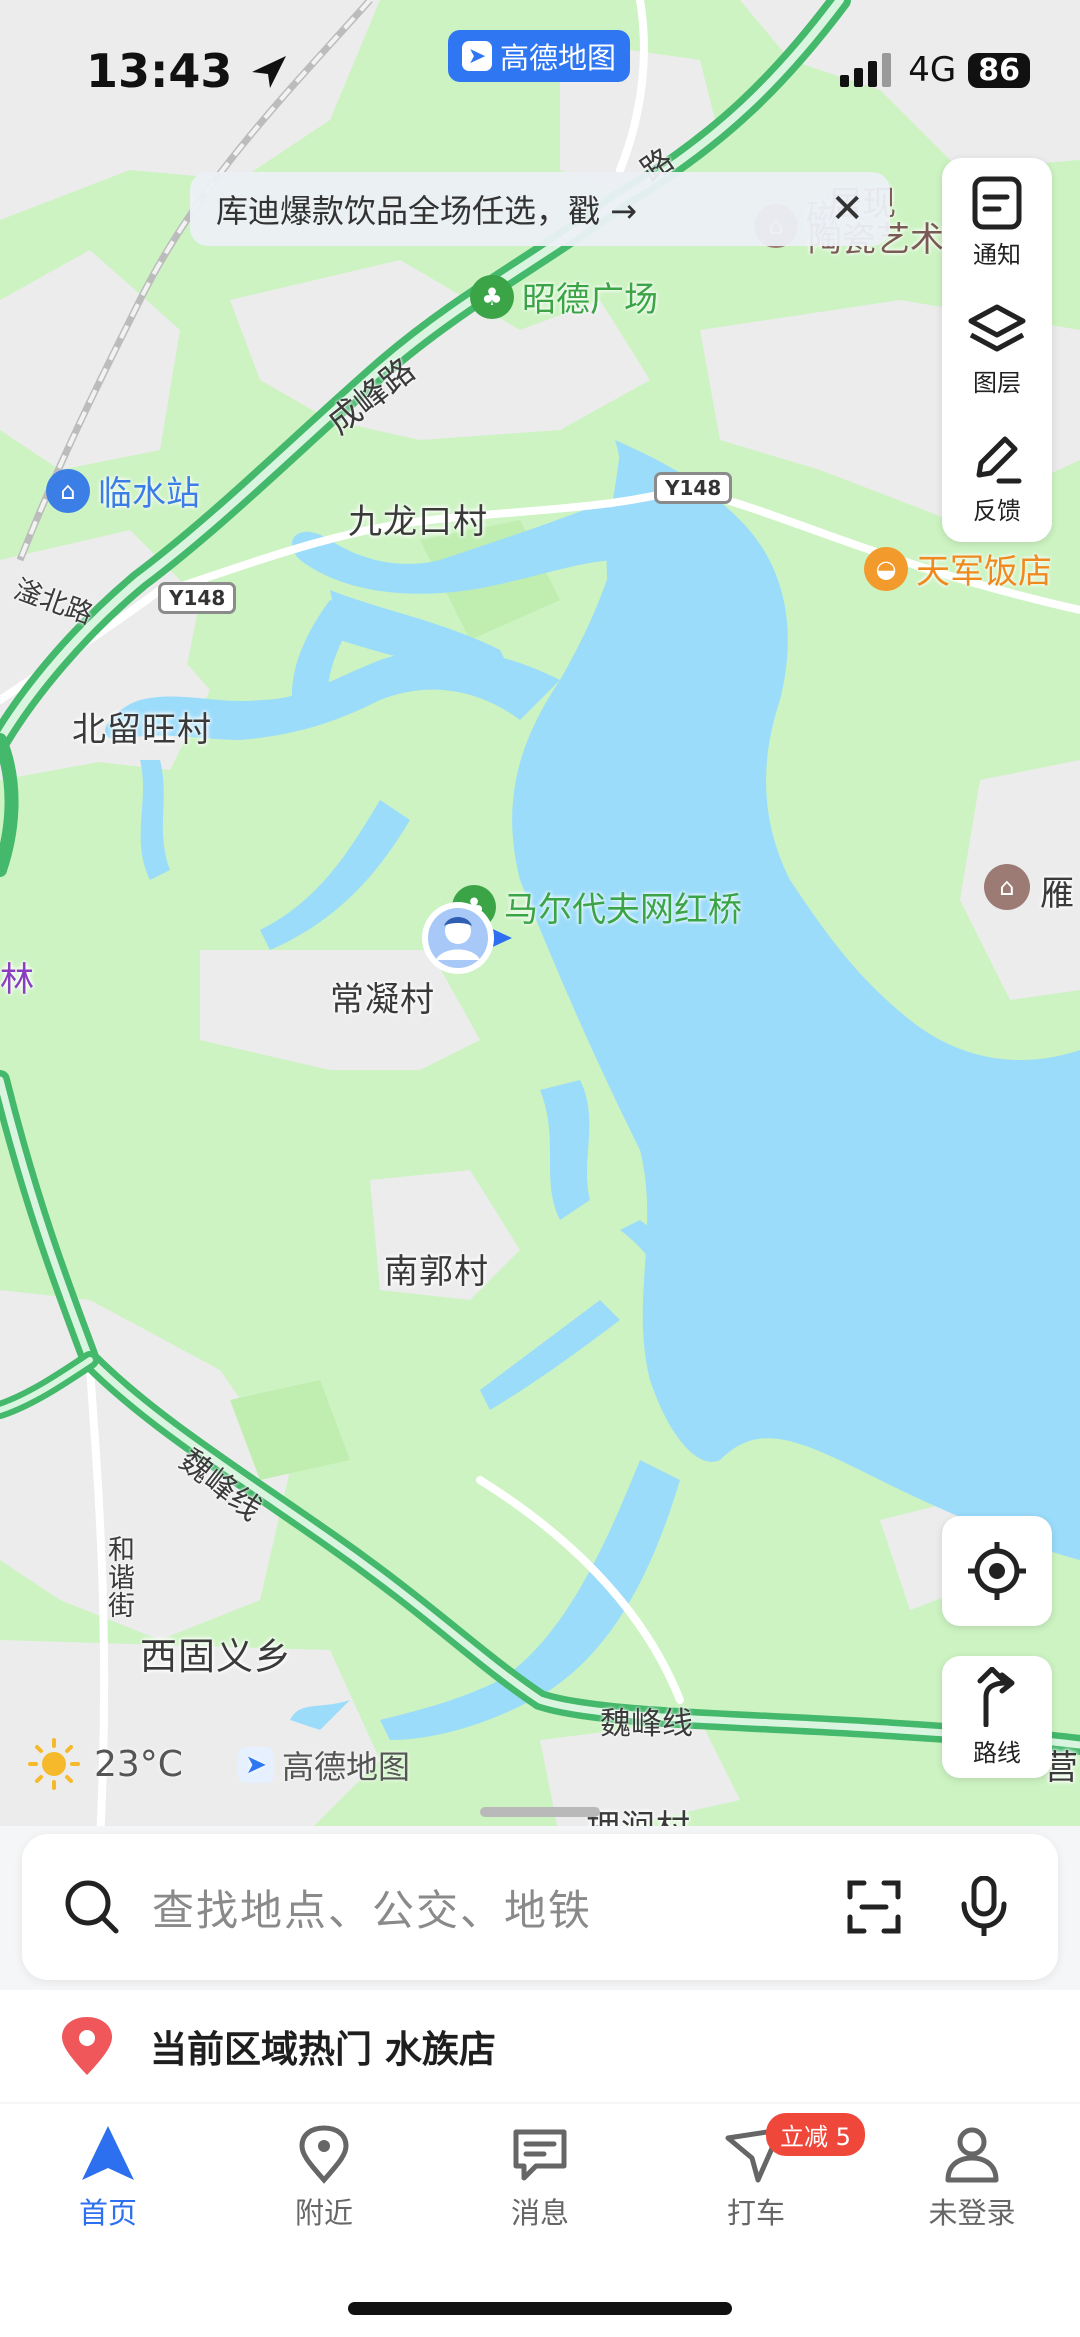 This screenshot has height=2337, width=1080. Describe the element at coordinates (997, 510) in the screenshot. I see `feedback-label: 反馈` at that location.